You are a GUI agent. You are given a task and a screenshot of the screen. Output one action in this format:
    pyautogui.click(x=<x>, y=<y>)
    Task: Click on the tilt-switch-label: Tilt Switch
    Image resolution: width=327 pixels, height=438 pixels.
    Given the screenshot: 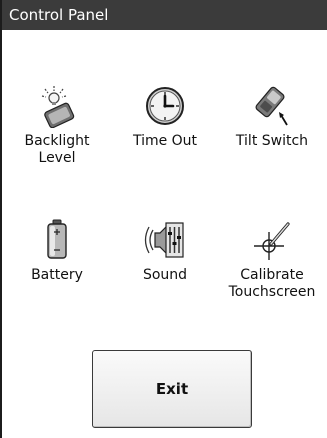 What is the action you would take?
    pyautogui.click(x=272, y=141)
    